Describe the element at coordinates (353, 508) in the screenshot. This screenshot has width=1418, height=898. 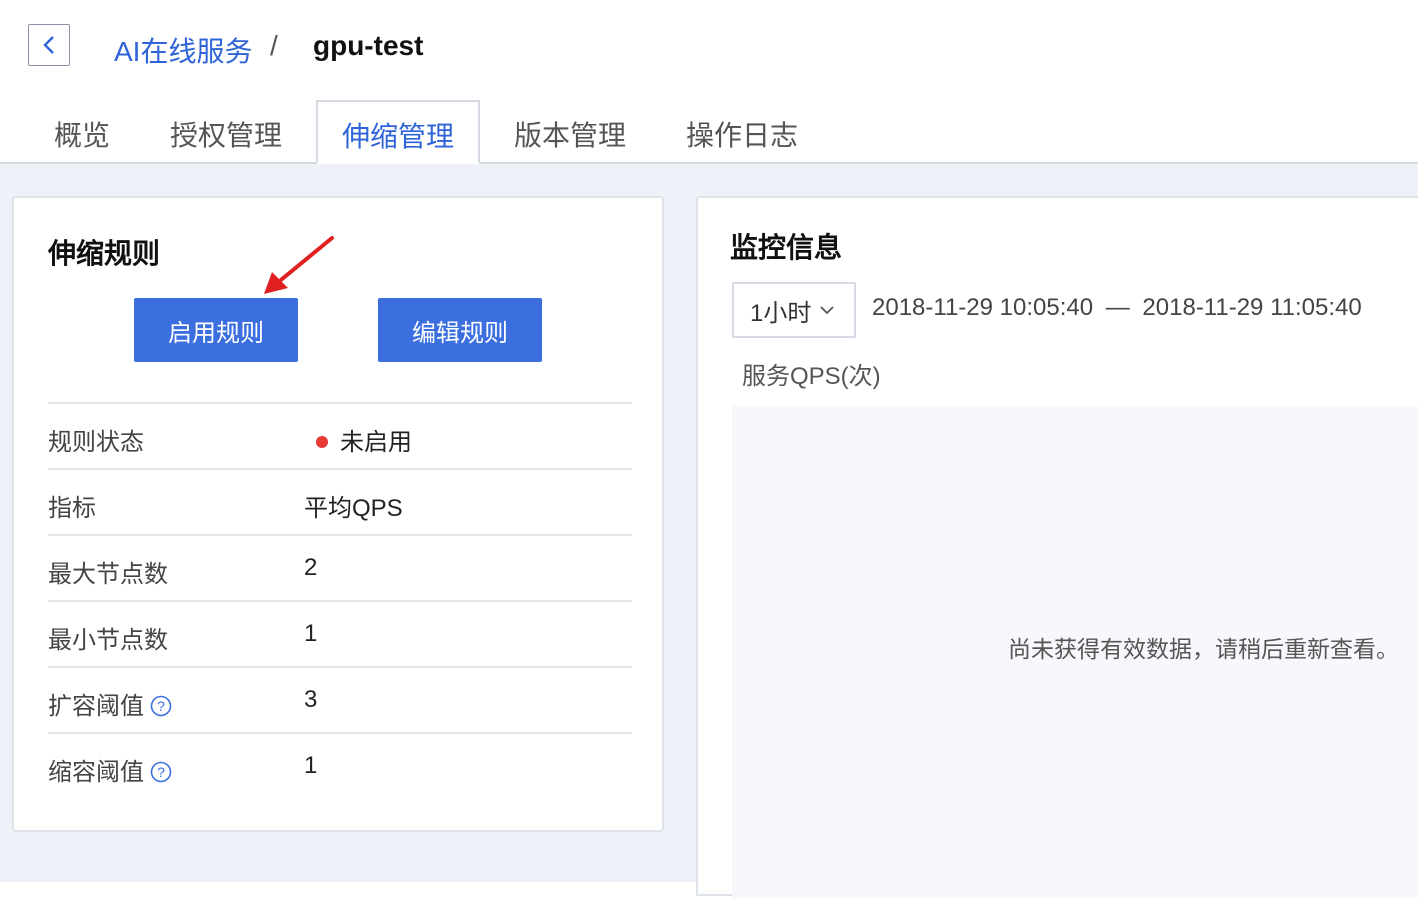
I see `metric-value: 平均QPS` at that location.